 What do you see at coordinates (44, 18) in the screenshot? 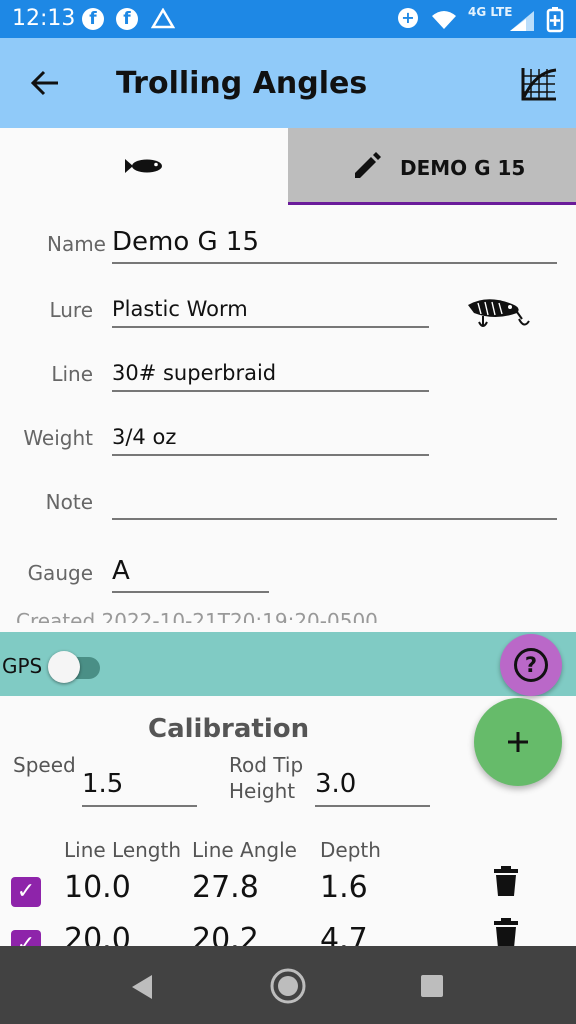
I see `status-time: 12:13` at bounding box center [44, 18].